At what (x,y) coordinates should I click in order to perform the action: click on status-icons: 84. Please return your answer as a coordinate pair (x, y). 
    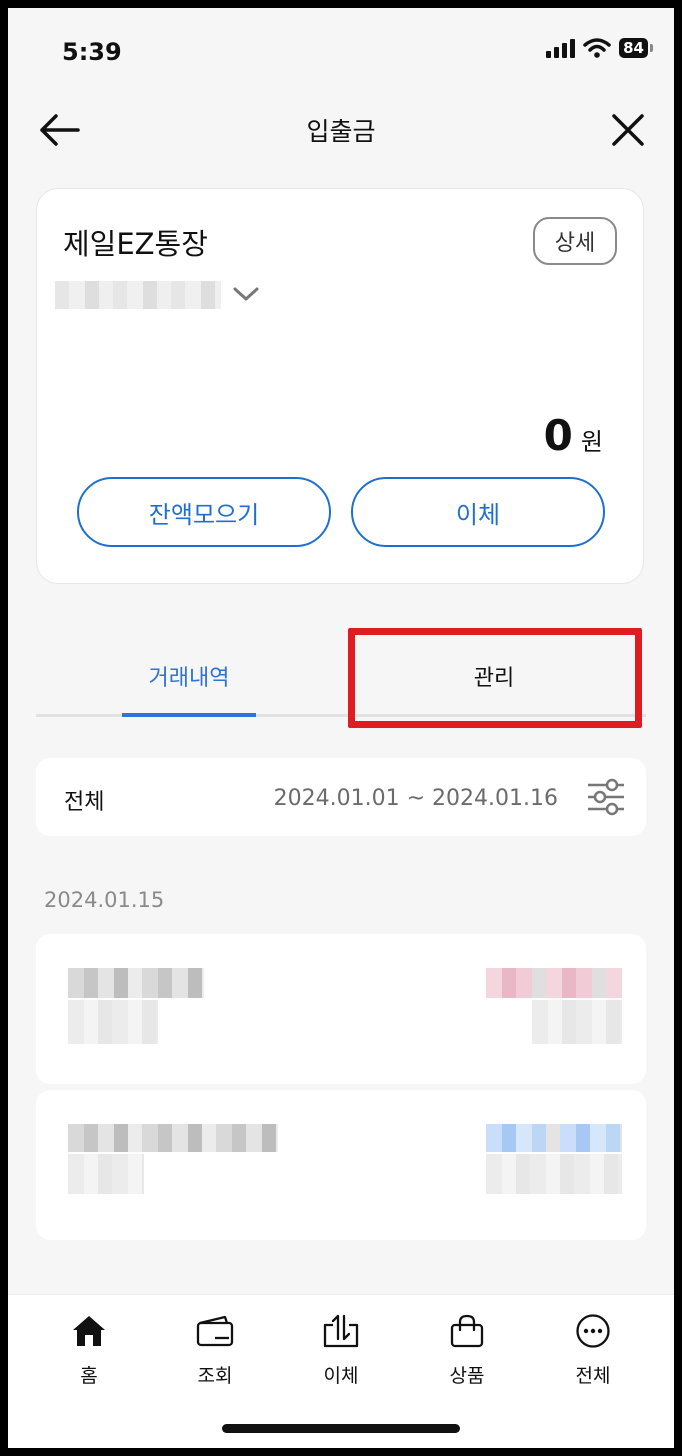
    Looking at the image, I should click on (599, 48).